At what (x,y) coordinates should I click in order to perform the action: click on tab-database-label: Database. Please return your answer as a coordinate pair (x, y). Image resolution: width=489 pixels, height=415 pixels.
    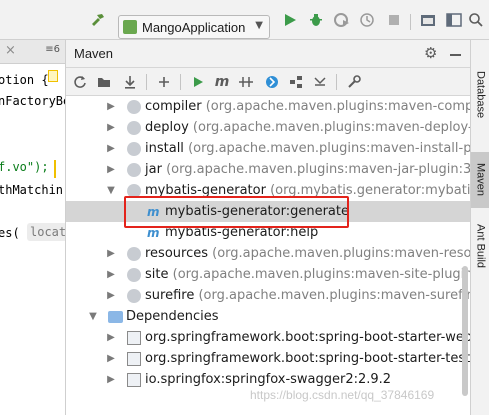
    Looking at the image, I should click on (480, 95).